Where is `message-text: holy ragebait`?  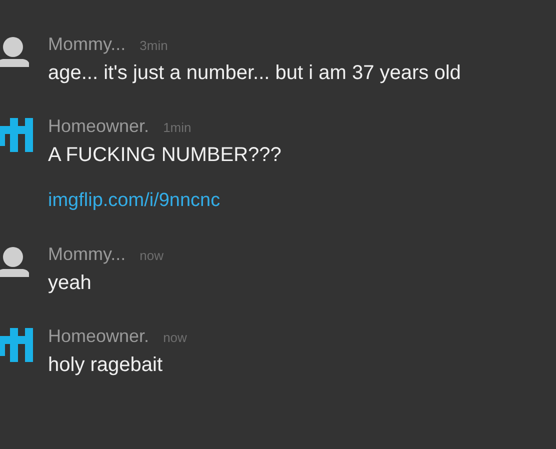 message-text: holy ragebait is located at coordinates (106, 365).